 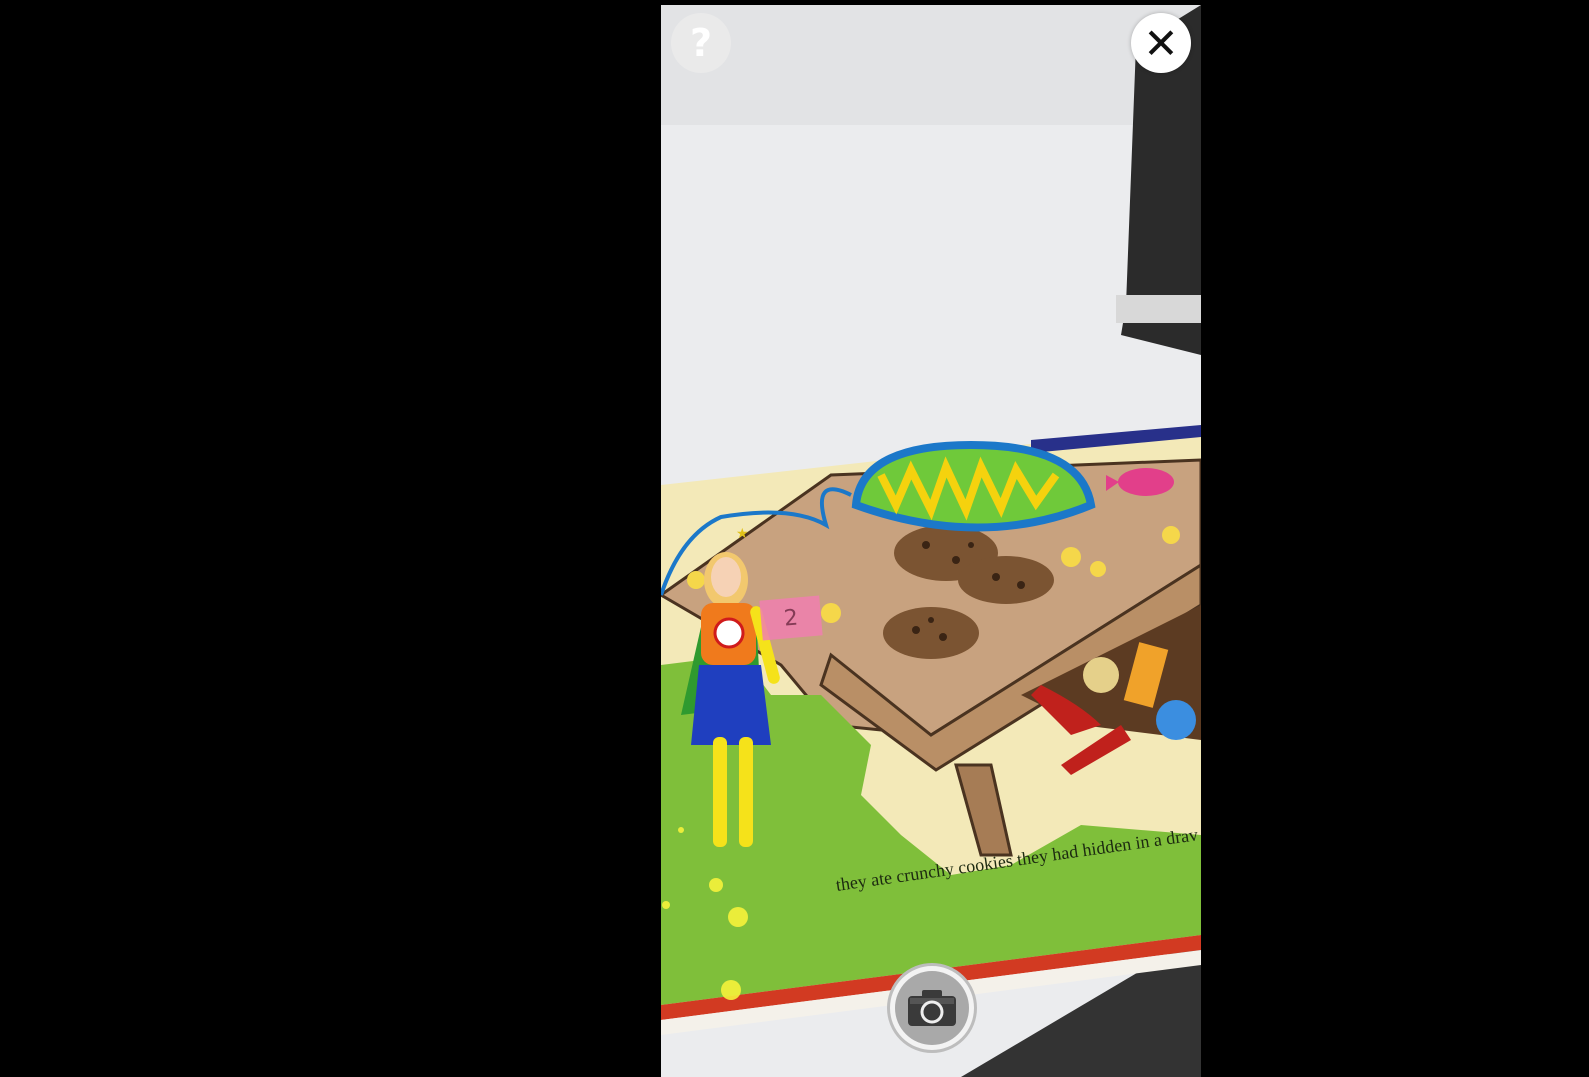 I want to click on page-number-note: 2, so click(x=791, y=618).